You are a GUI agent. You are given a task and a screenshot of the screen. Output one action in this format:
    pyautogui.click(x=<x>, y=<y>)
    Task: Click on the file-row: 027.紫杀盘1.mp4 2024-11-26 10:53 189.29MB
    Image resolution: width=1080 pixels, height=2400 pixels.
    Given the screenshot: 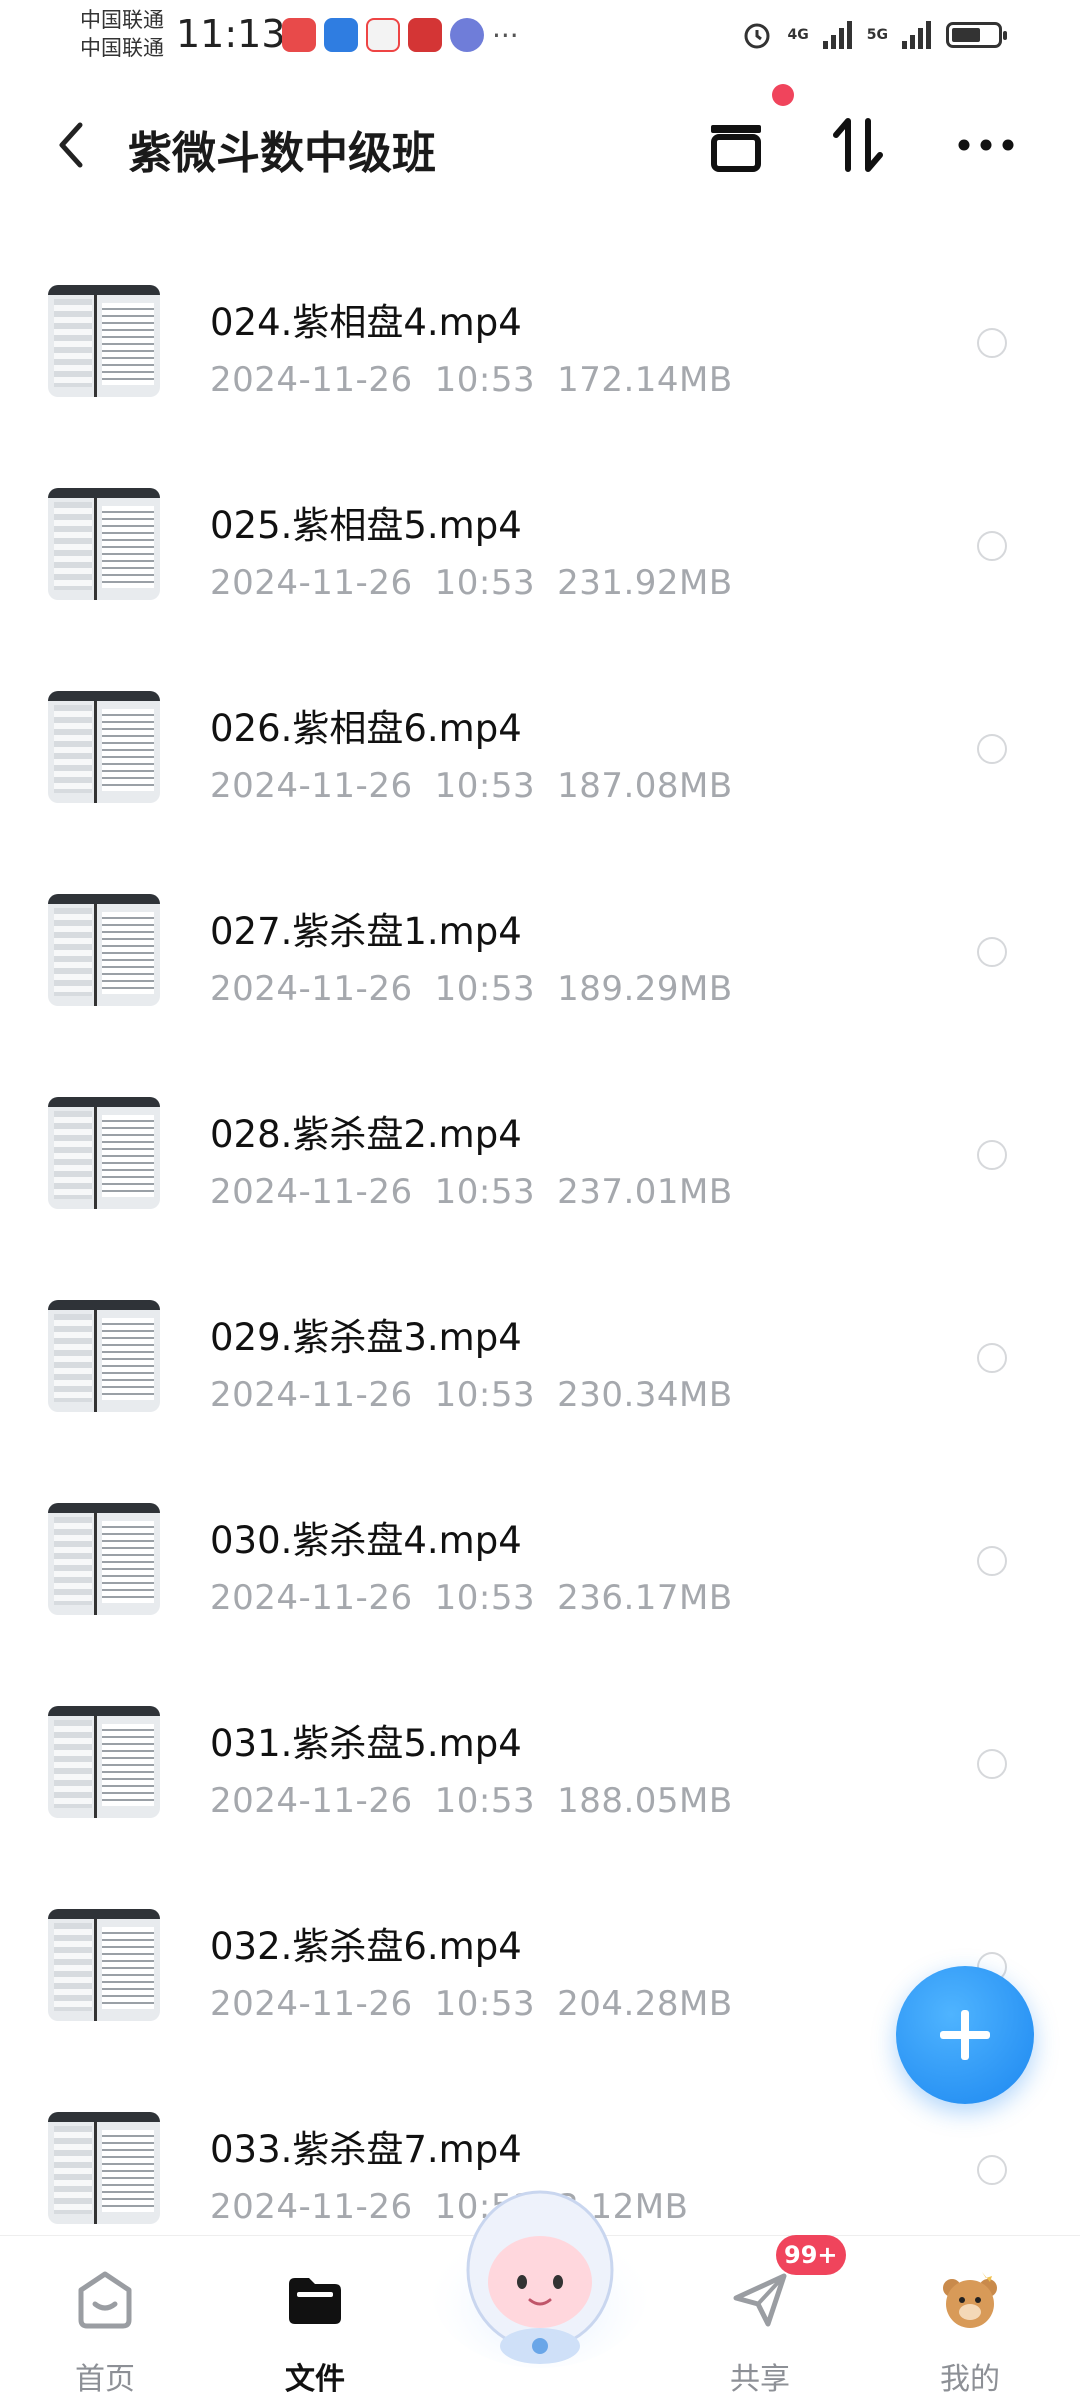 What is the action you would take?
    pyautogui.click(x=540, y=950)
    